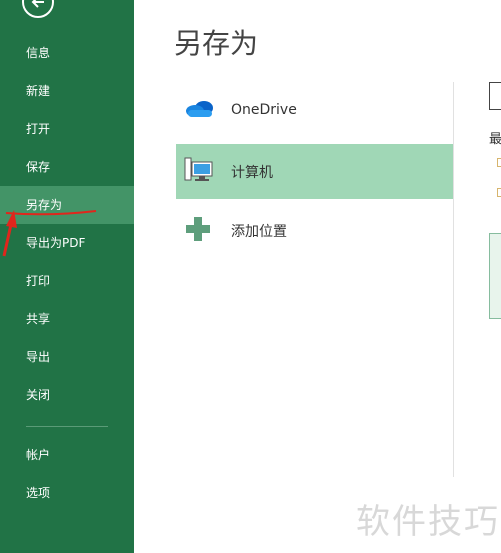 This screenshot has width=501, height=553. Describe the element at coordinates (252, 172) in the screenshot. I see `location-label: 计算机` at that location.